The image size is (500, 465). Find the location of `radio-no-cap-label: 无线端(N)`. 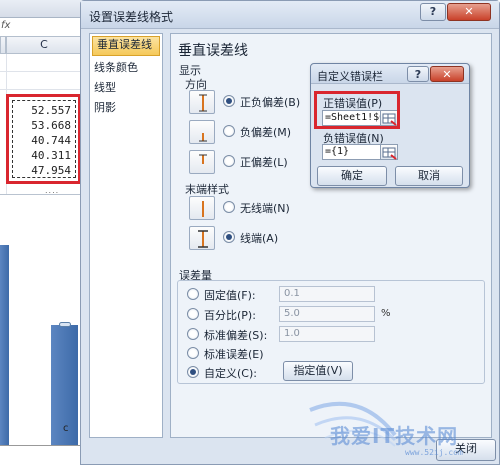

radio-no-cap-label: 无线端(N) is located at coordinates (265, 208).